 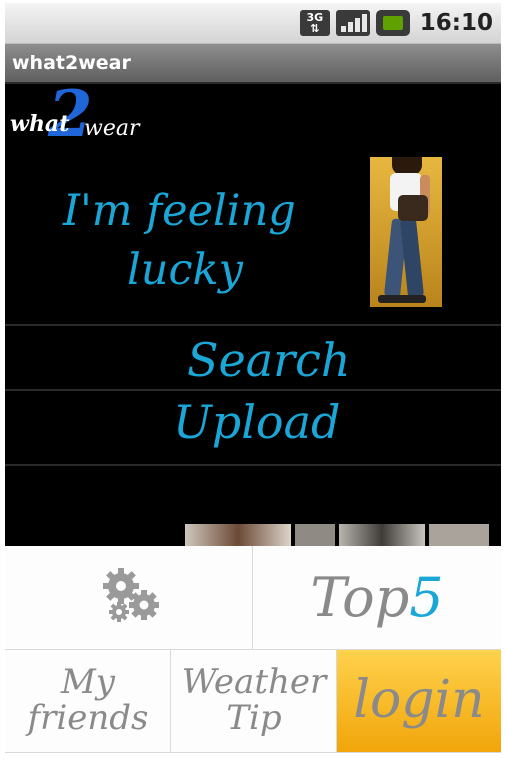 I want to click on search-button: Search, so click(x=269, y=360).